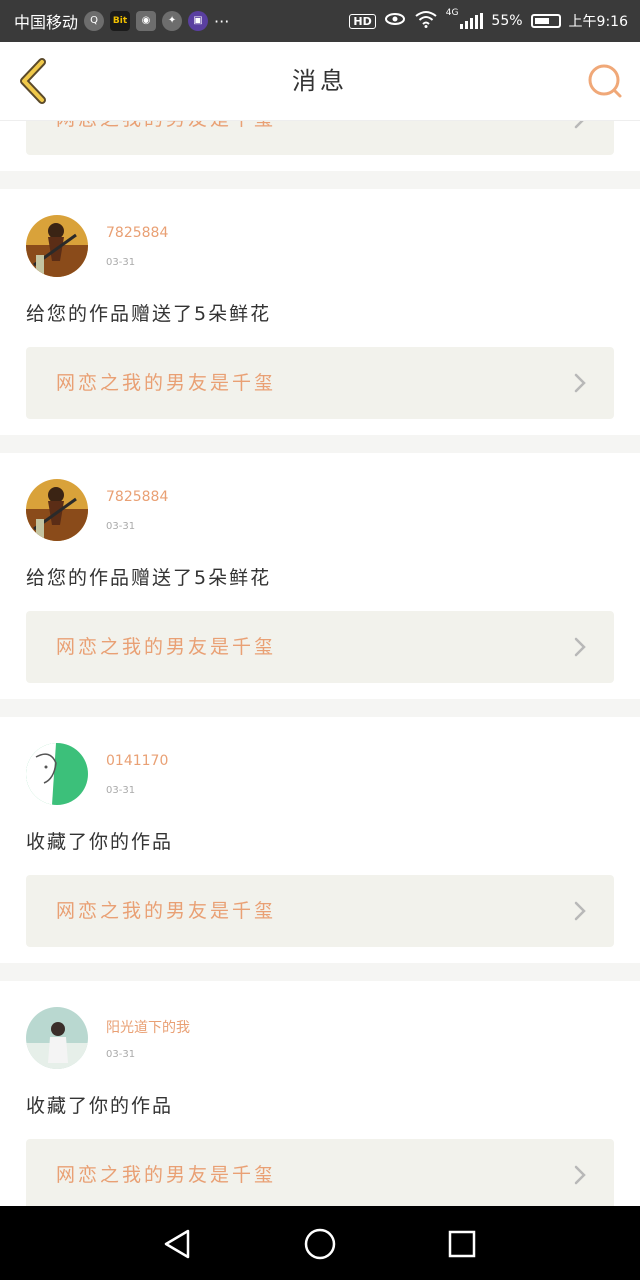  What do you see at coordinates (222, 21) in the screenshot?
I see `more-notifications-icon: ···` at bounding box center [222, 21].